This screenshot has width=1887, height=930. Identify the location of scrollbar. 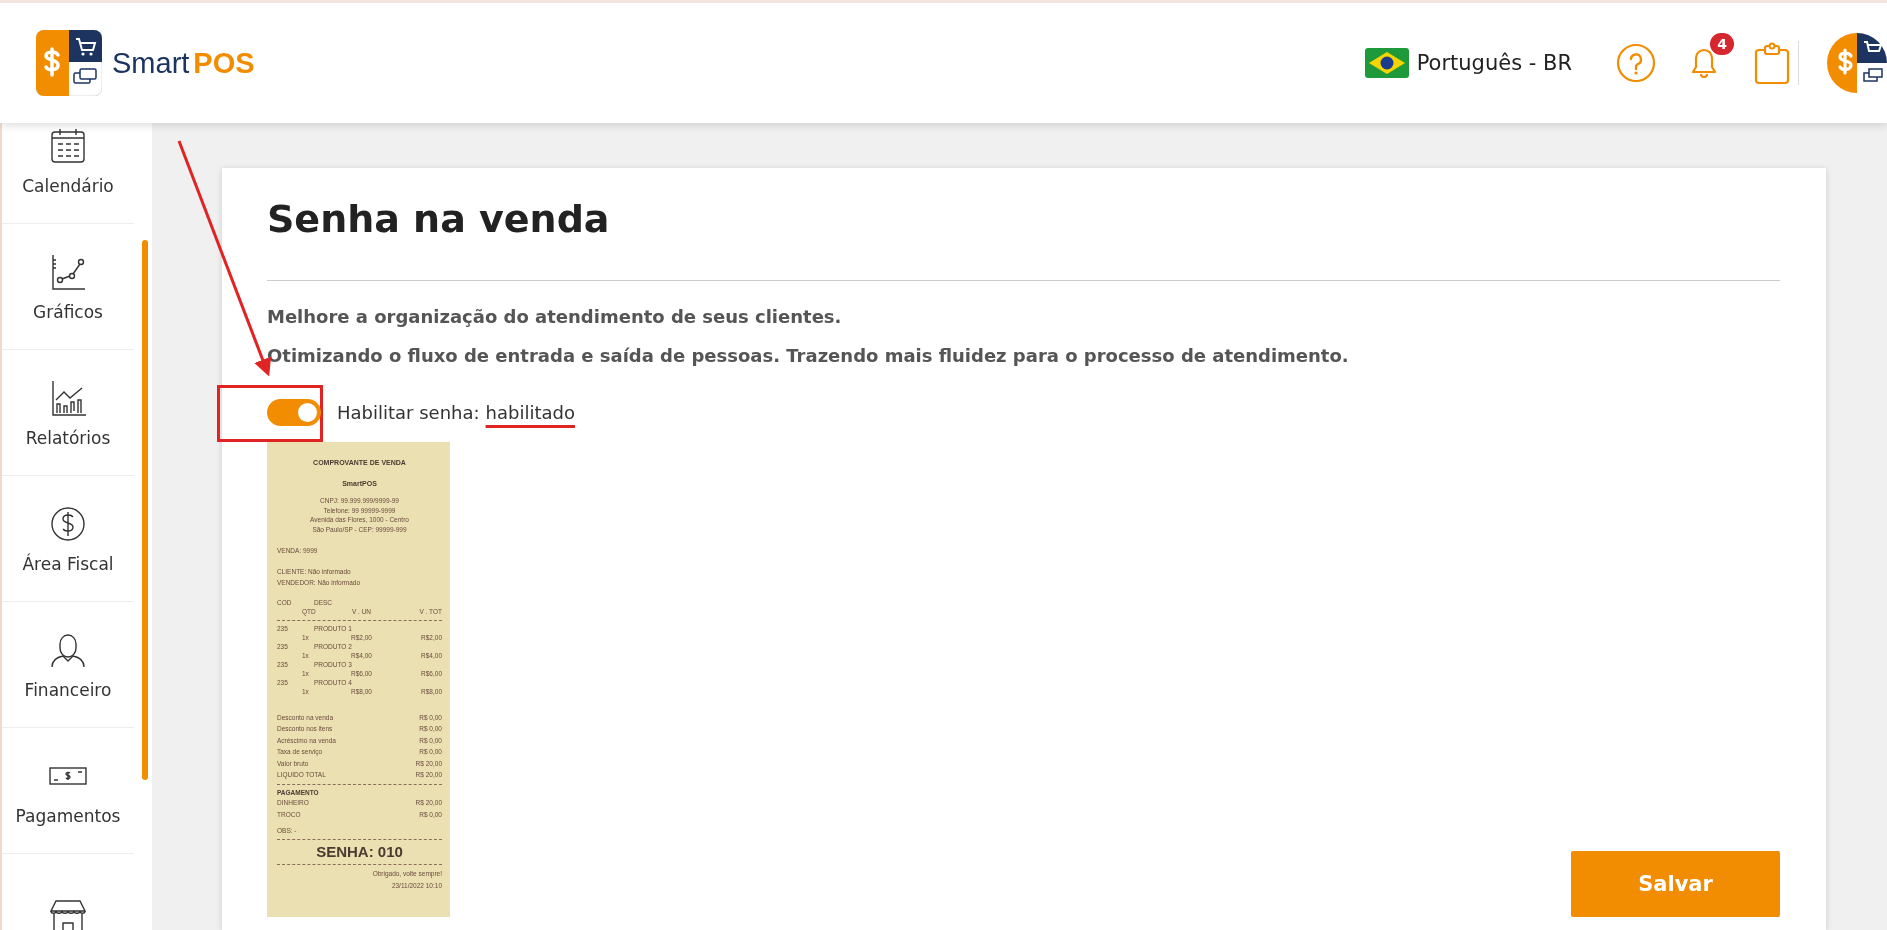
(145, 510).